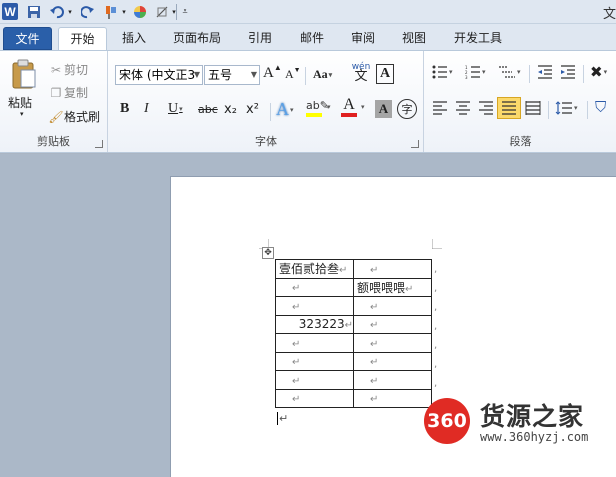 The width and height of the screenshot is (616, 477). I want to click on undo-icon, so click(57, 11).